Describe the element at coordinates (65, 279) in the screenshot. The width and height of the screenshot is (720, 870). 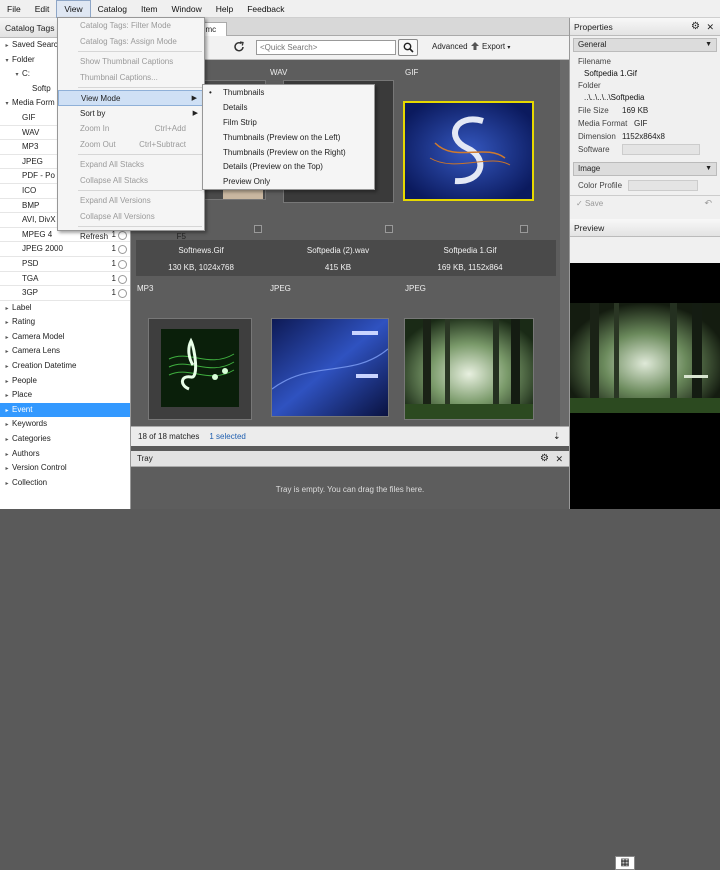
I see `tree-item: TGA 1` at that location.